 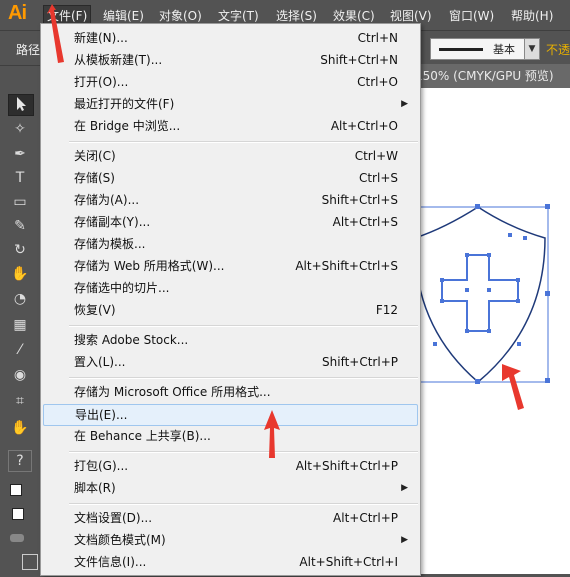 What do you see at coordinates (230, 362) in the screenshot?
I see `menu-item-place: 置入(L)... Shift+Ctrl+P` at bounding box center [230, 362].